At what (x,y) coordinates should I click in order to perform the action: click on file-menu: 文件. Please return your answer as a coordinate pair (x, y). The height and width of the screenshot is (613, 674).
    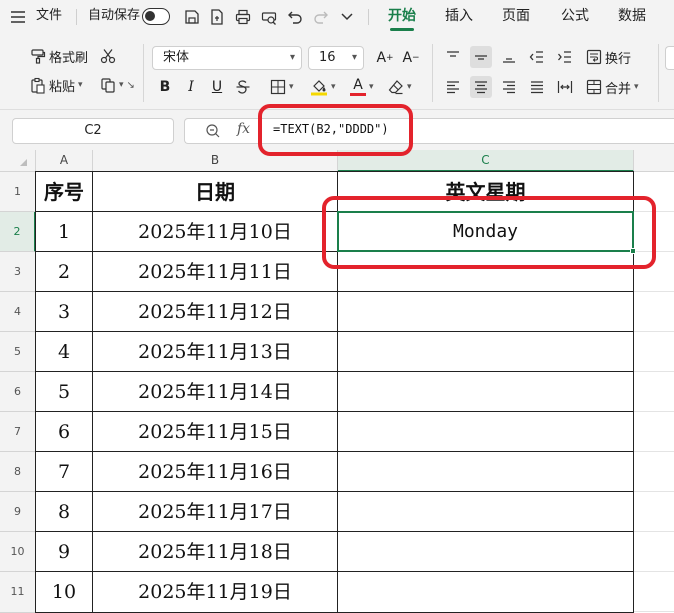
    Looking at the image, I should click on (49, 17).